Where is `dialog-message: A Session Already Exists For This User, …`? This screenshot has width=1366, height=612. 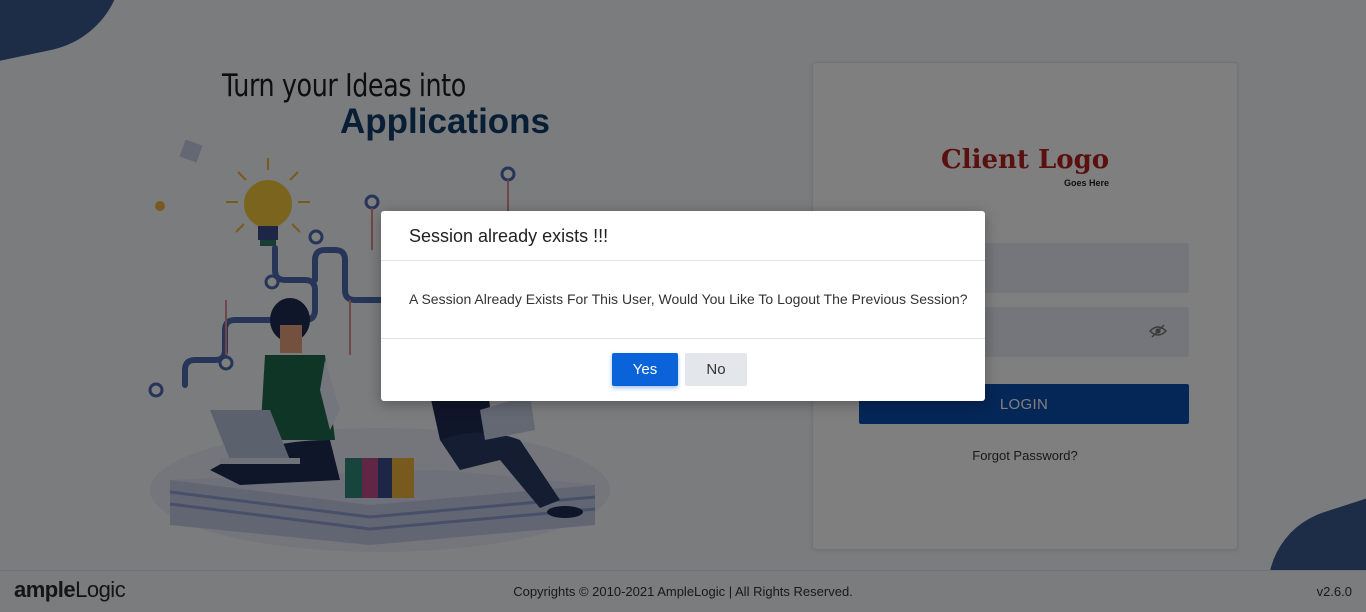
dialog-message: A Session Already Exists For This User, … is located at coordinates (688, 299).